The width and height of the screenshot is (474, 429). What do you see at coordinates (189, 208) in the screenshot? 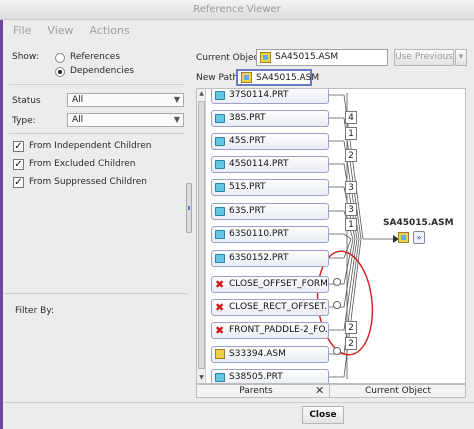
I see `panel-splitter-handle` at bounding box center [189, 208].